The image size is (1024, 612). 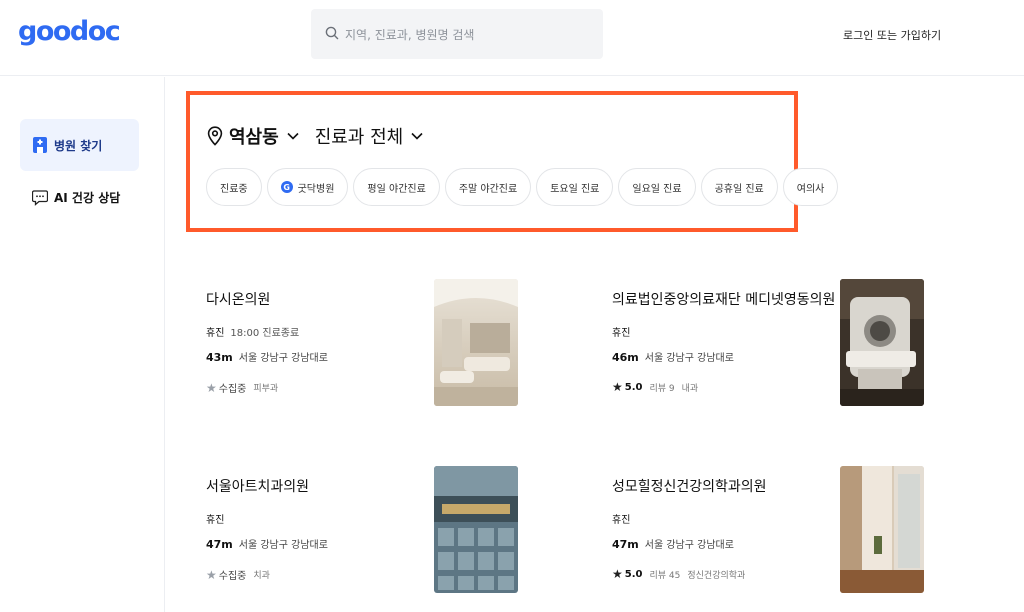 What do you see at coordinates (492, 161) in the screenshot?
I see `filter-highlight-box` at bounding box center [492, 161].